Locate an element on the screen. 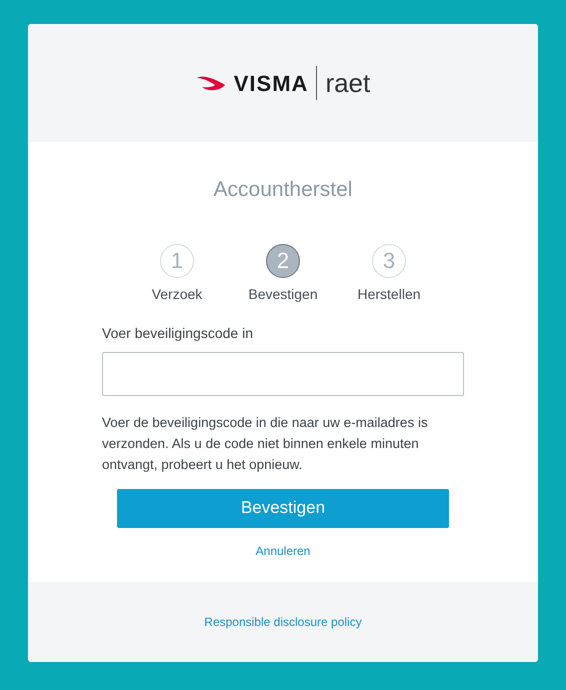 The width and height of the screenshot is (566, 690). confirm-button: Bevestigen is located at coordinates (283, 508).